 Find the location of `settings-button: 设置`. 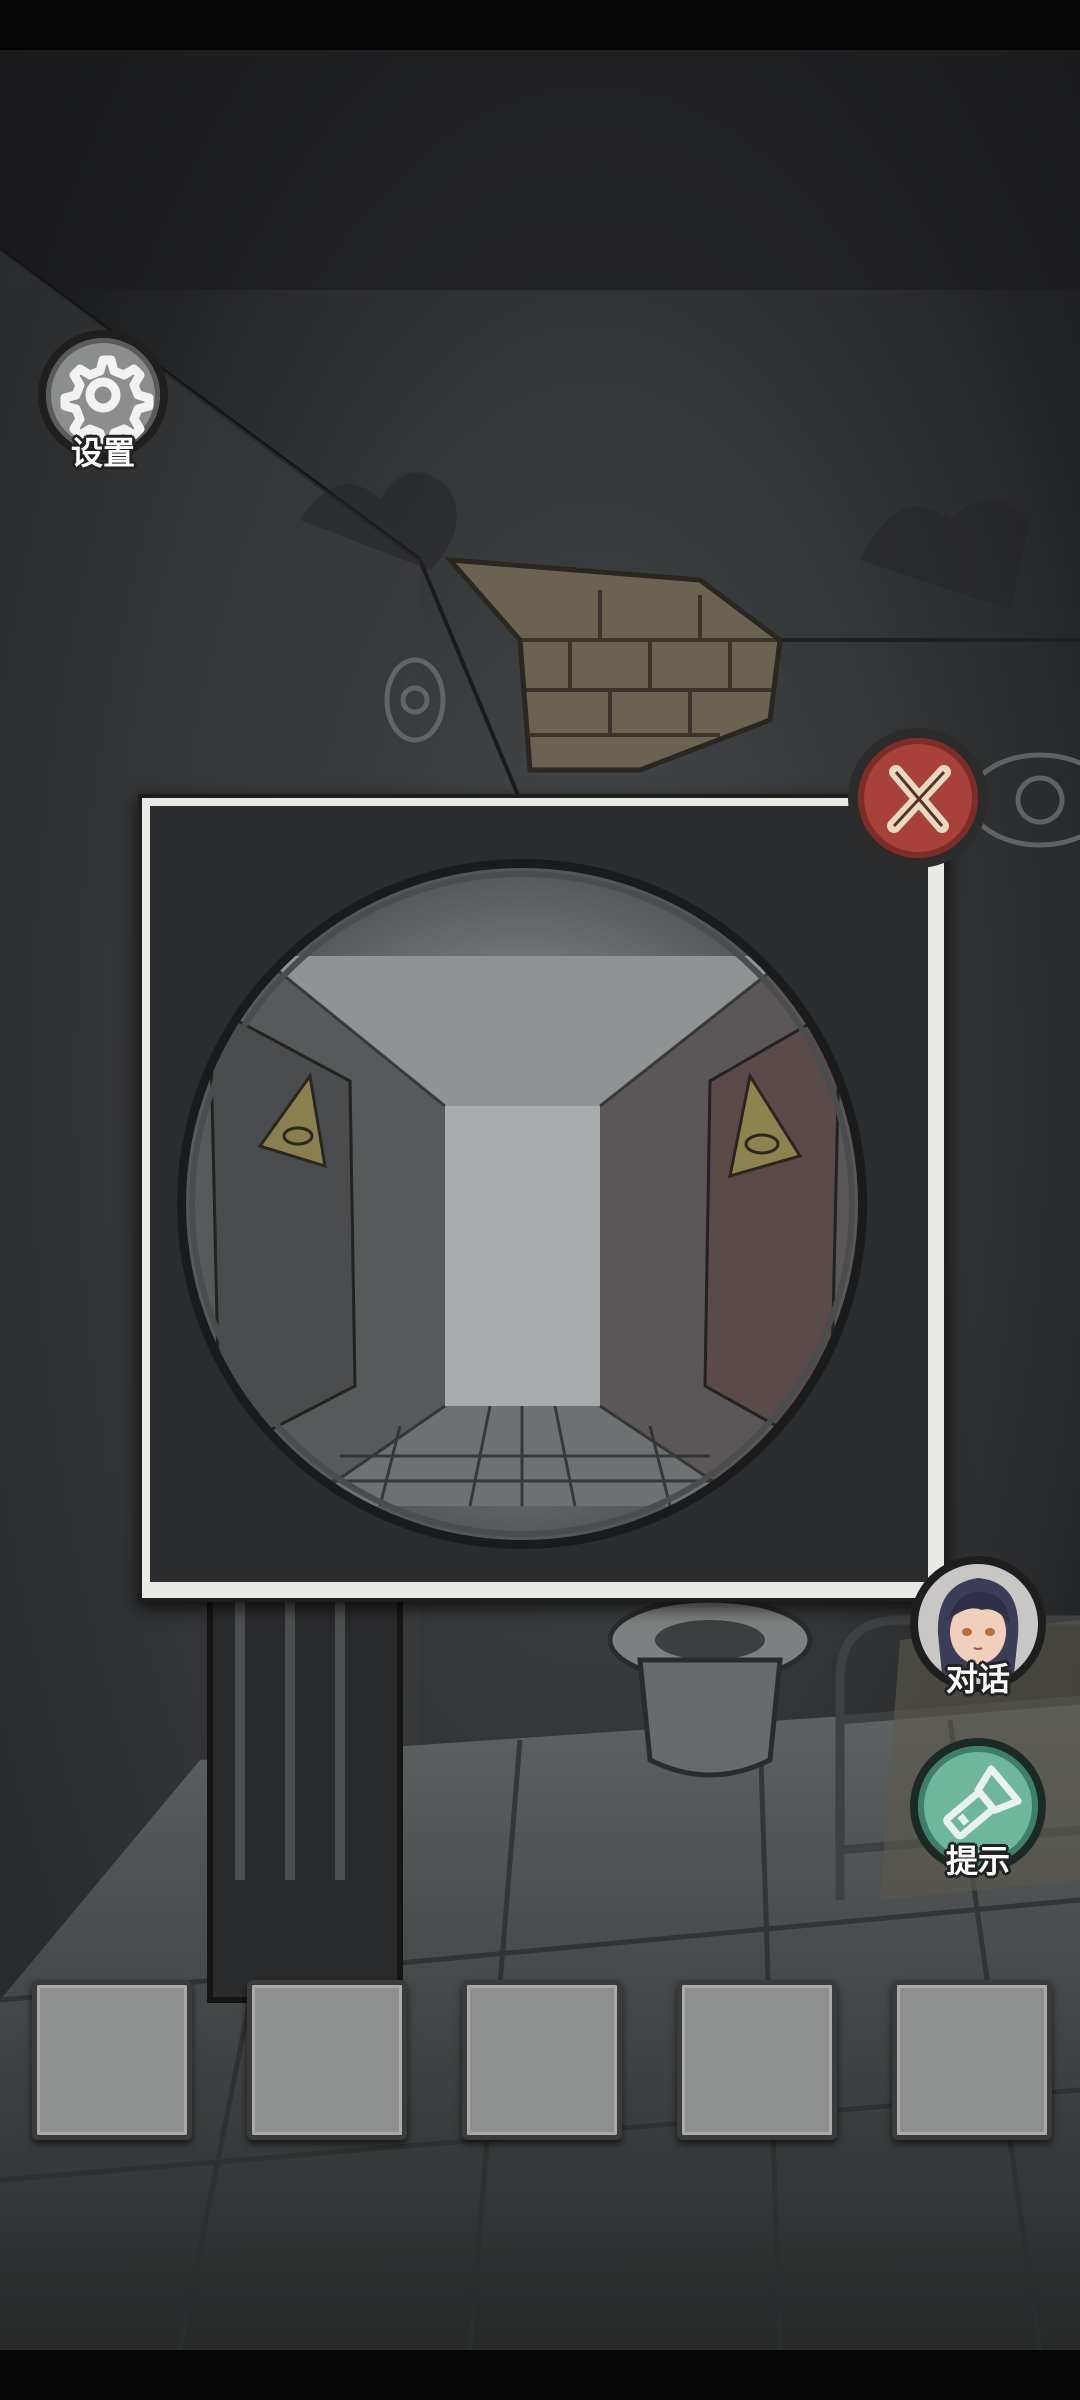

settings-button: 设置 is located at coordinates (103, 401).